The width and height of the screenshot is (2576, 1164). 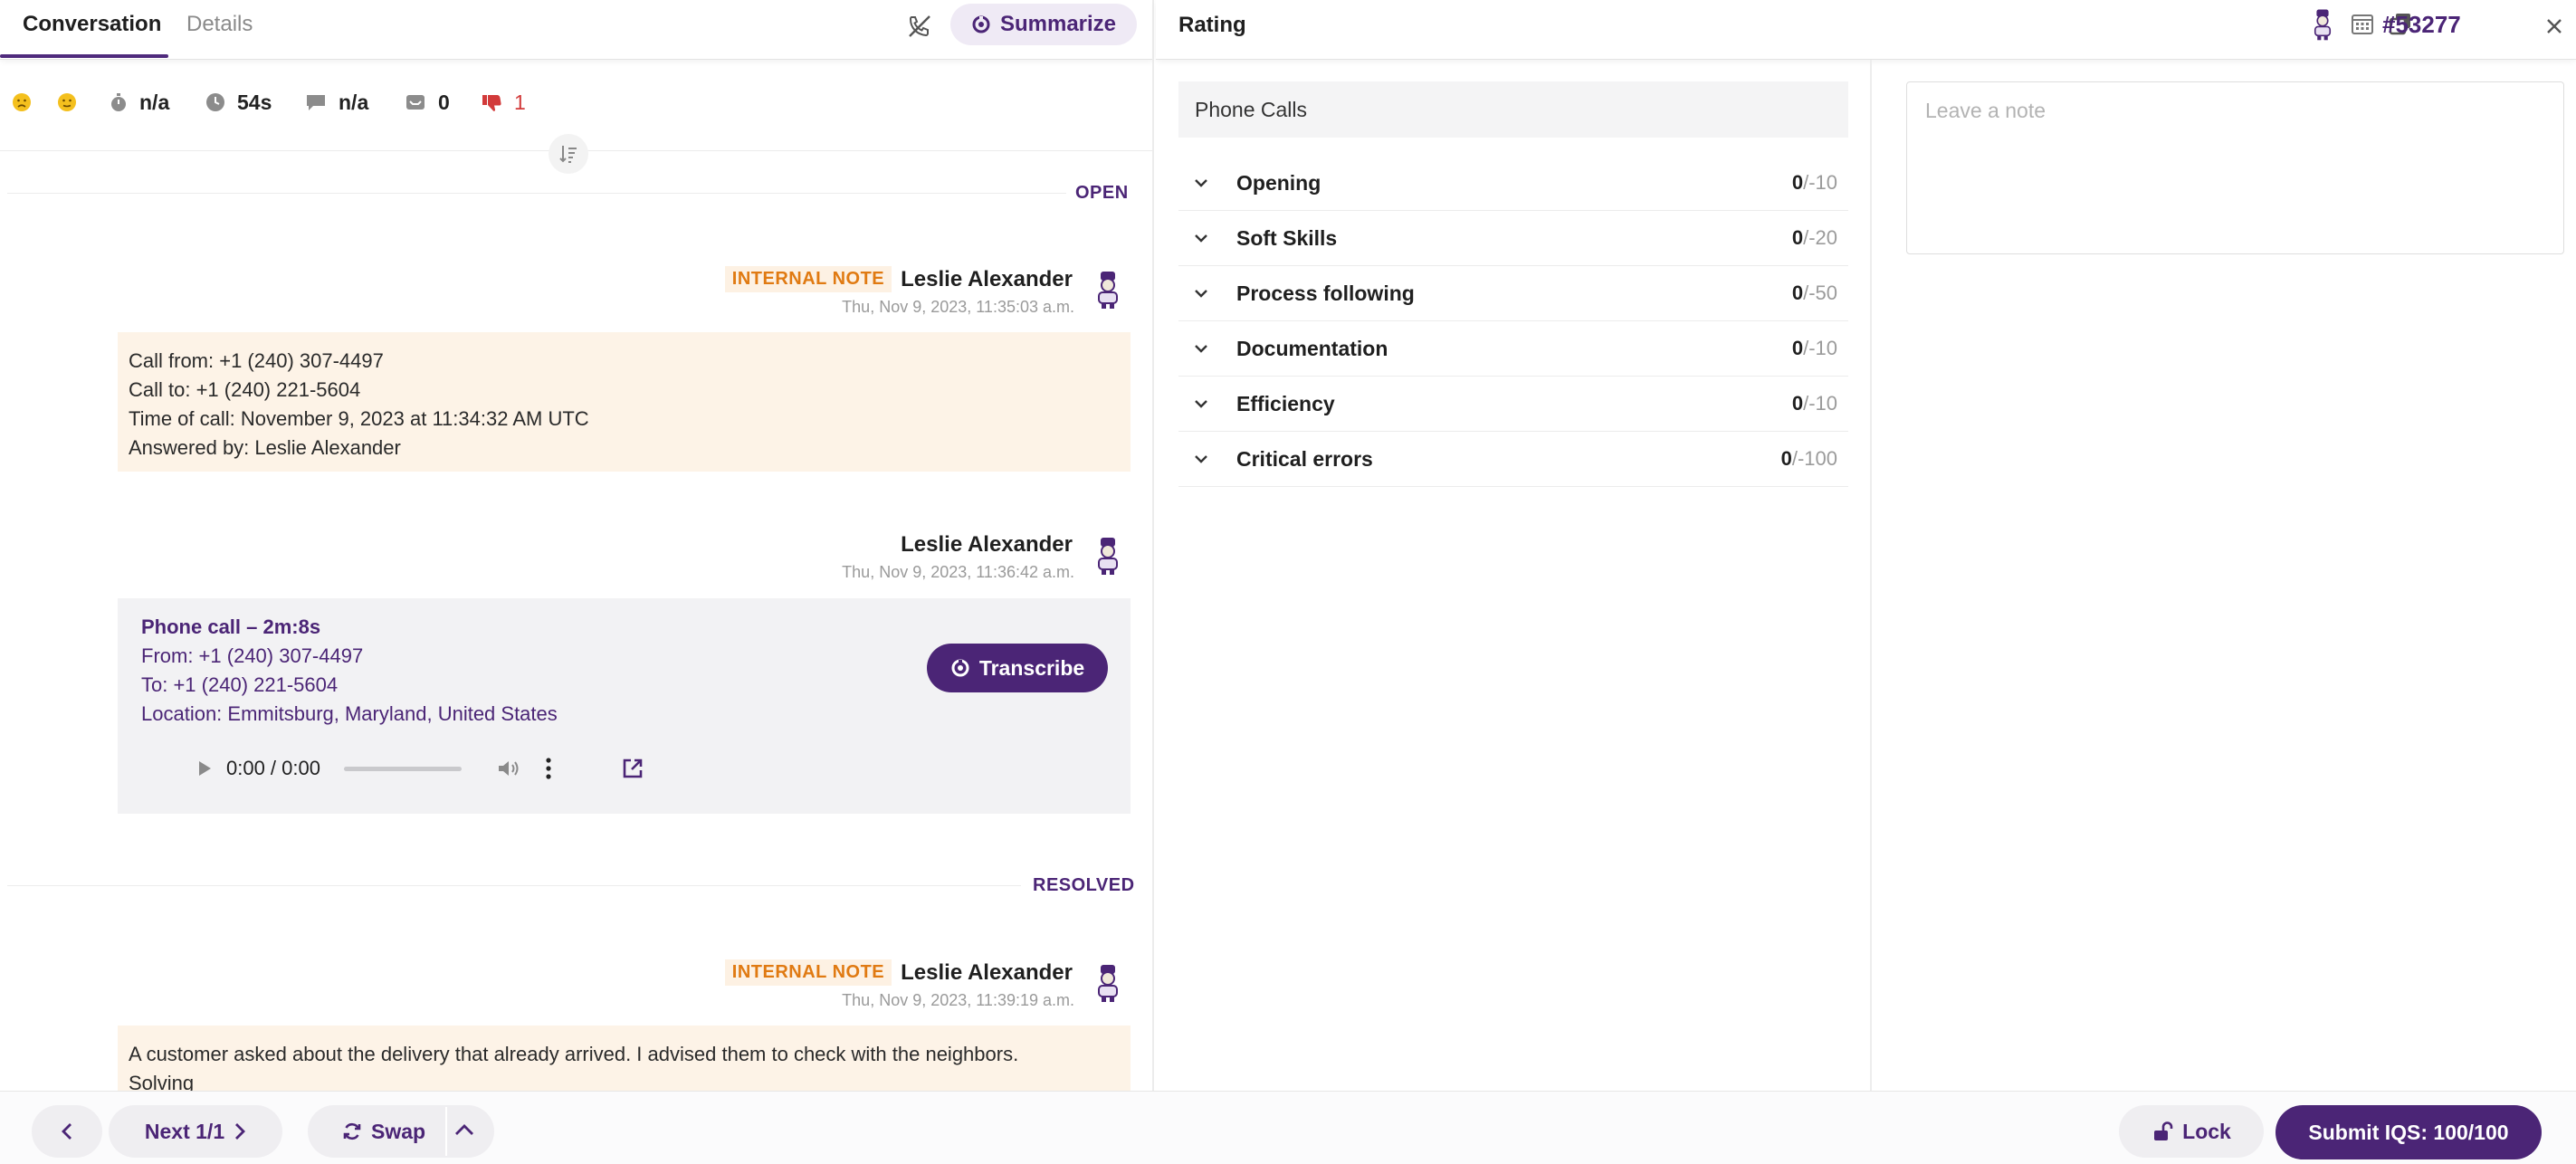 I want to click on summarize-button: Summarize, so click(x=1043, y=24).